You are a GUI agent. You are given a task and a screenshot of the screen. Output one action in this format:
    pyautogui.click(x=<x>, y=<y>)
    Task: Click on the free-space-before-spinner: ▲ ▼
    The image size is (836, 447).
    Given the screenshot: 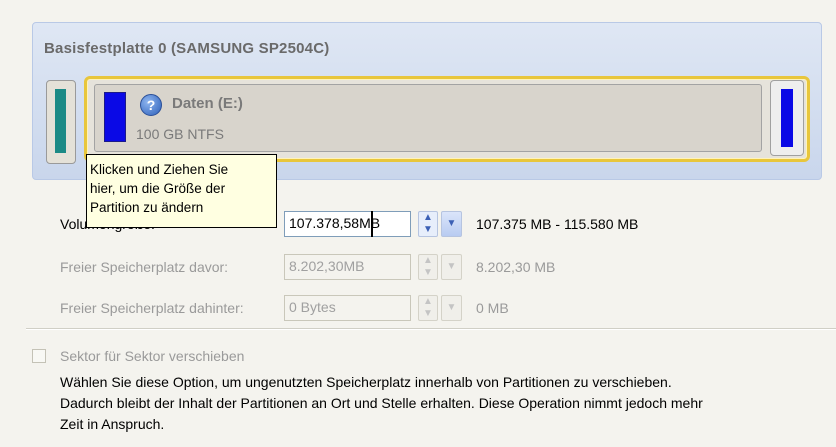 What is the action you would take?
    pyautogui.click(x=428, y=267)
    